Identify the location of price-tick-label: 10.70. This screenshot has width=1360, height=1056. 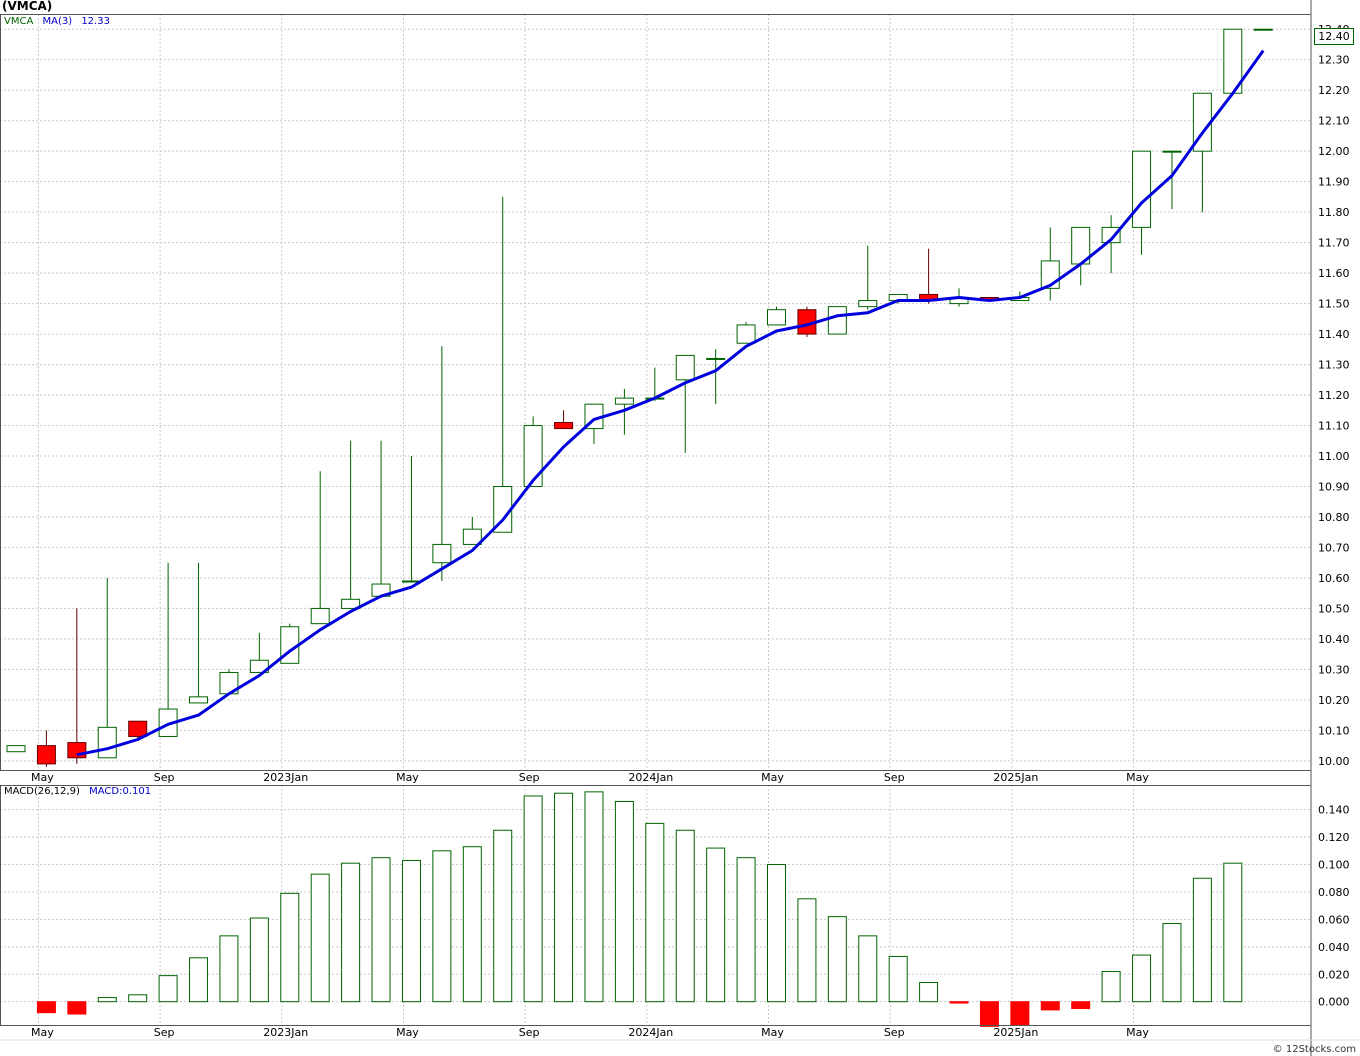
(1334, 547).